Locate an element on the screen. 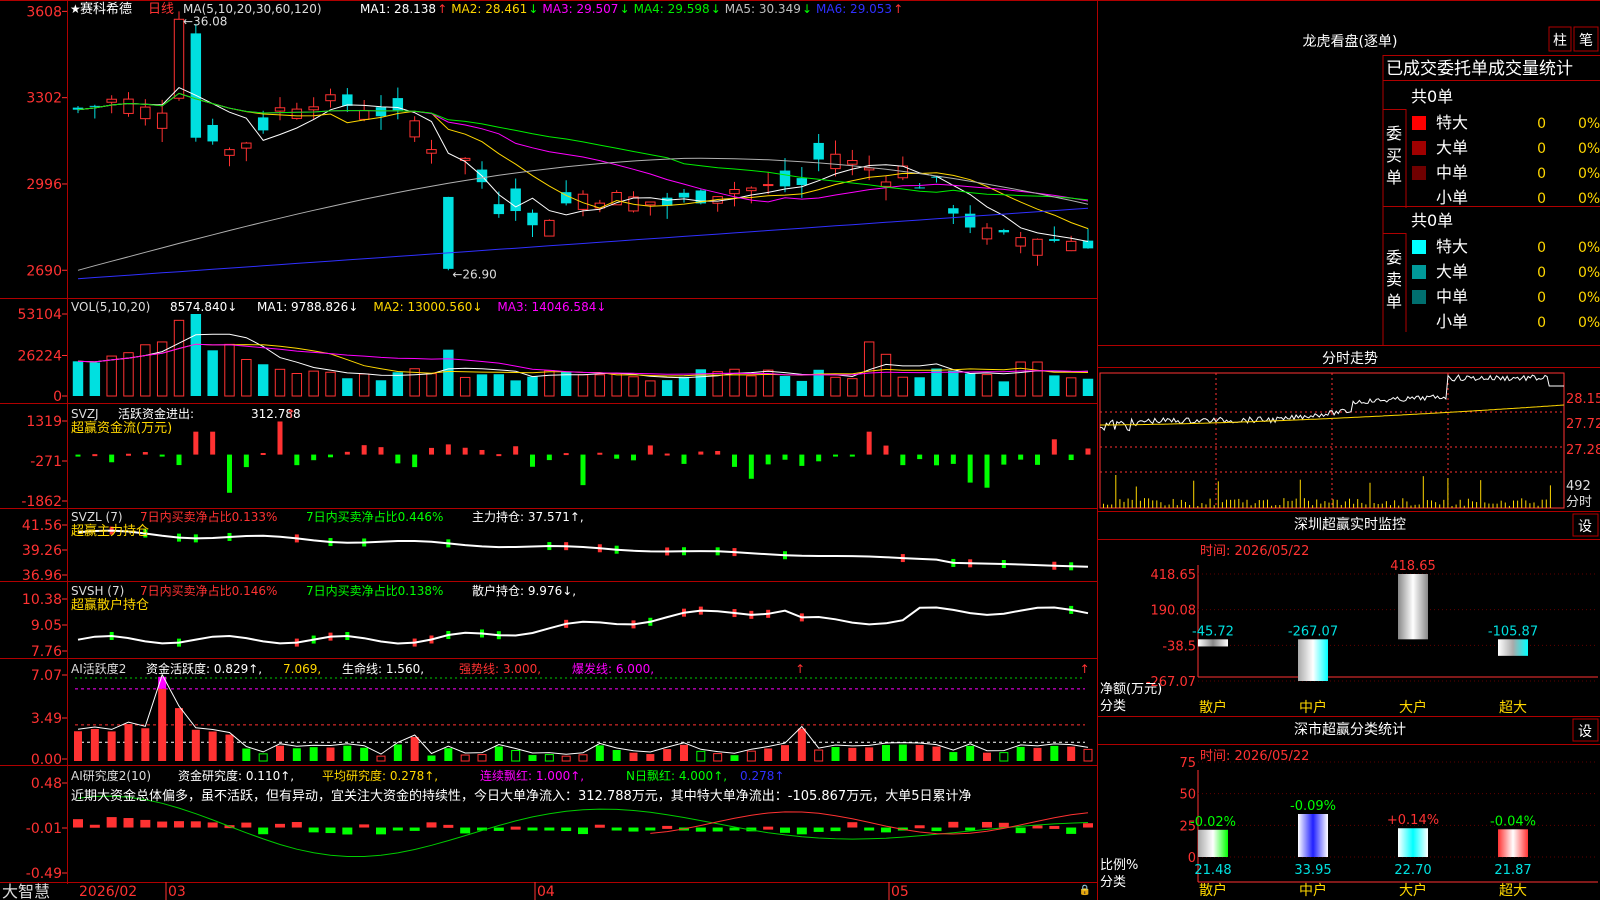 Image resolution: width=1600 pixels, height=900 pixels. activity-bar-hollow is located at coordinates (718, 757).